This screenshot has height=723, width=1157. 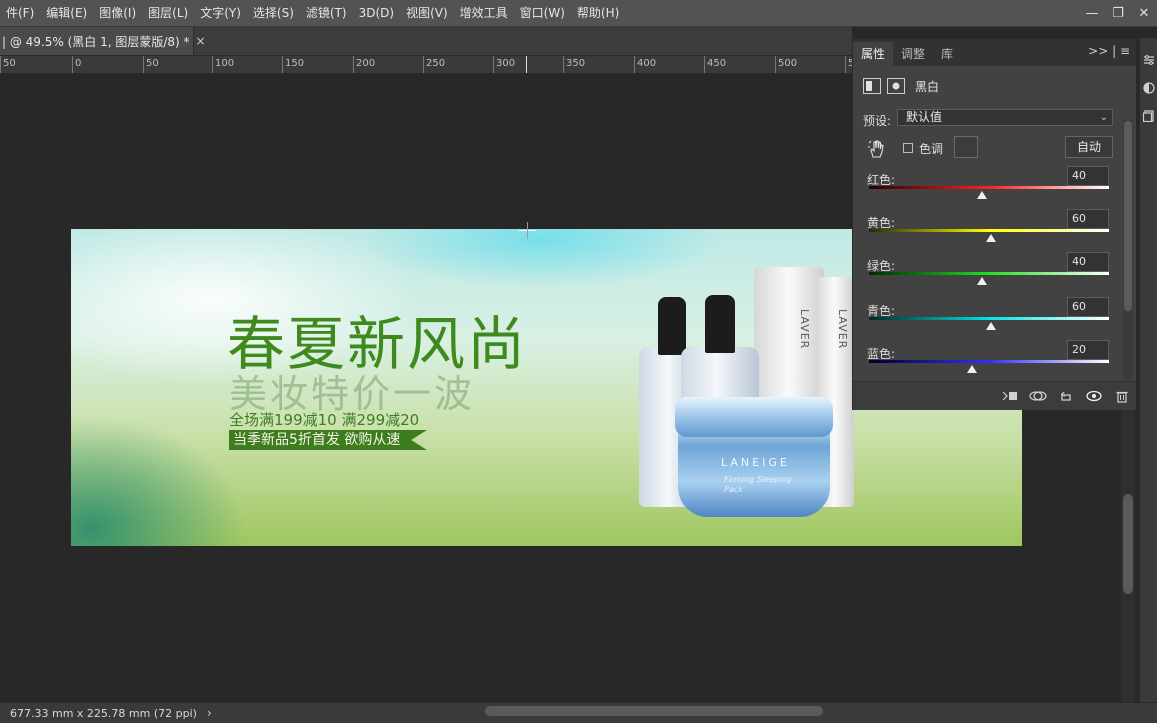 What do you see at coordinates (1148, 370) in the screenshot?
I see `right-dock` at bounding box center [1148, 370].